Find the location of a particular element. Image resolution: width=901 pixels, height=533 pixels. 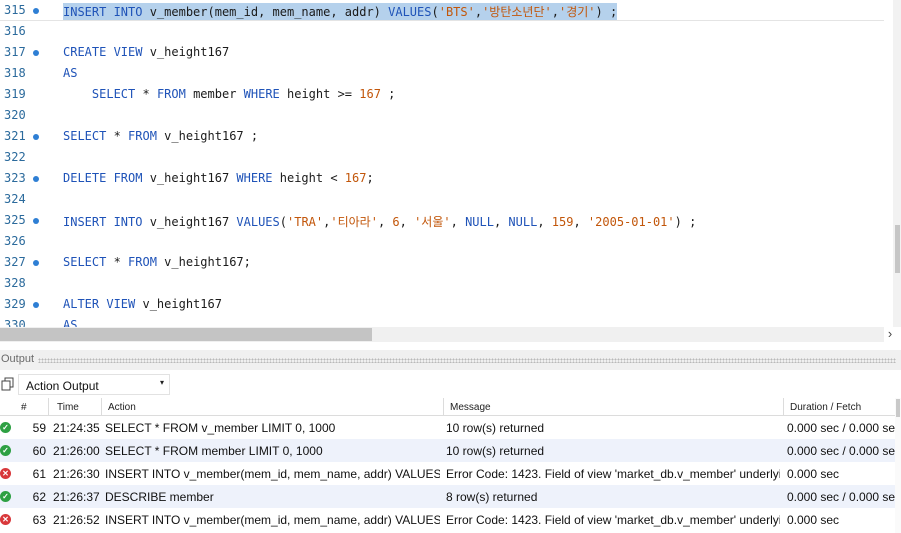

code-line: 330 AS is located at coordinates (442, 321).